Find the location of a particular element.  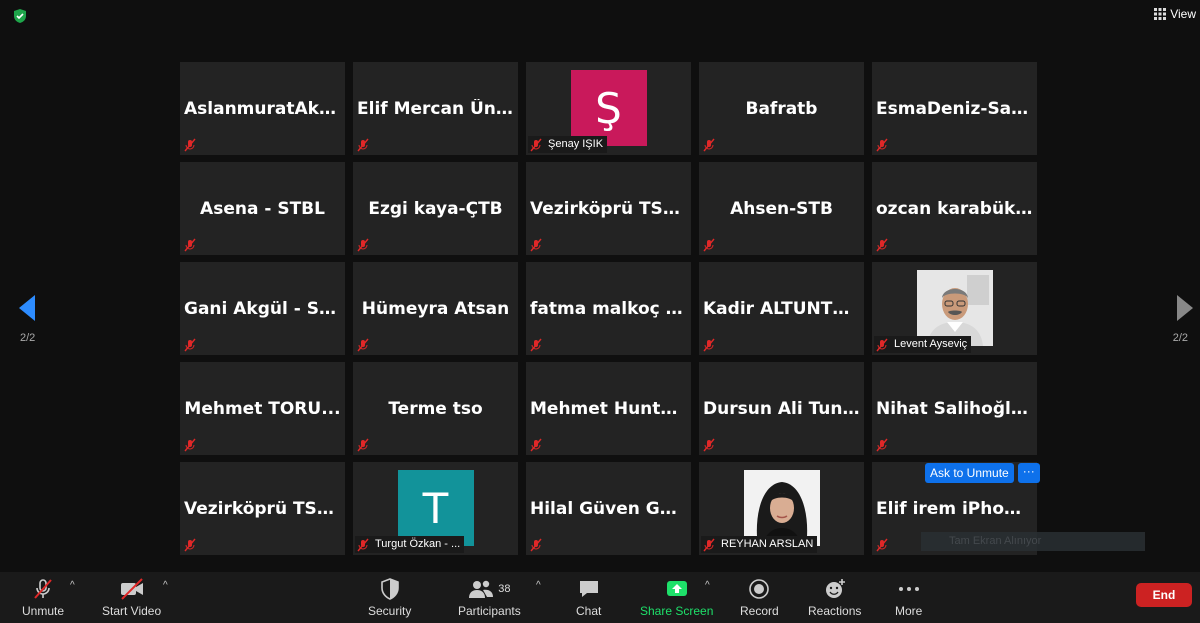

previous-page-button is located at coordinates (27, 310).